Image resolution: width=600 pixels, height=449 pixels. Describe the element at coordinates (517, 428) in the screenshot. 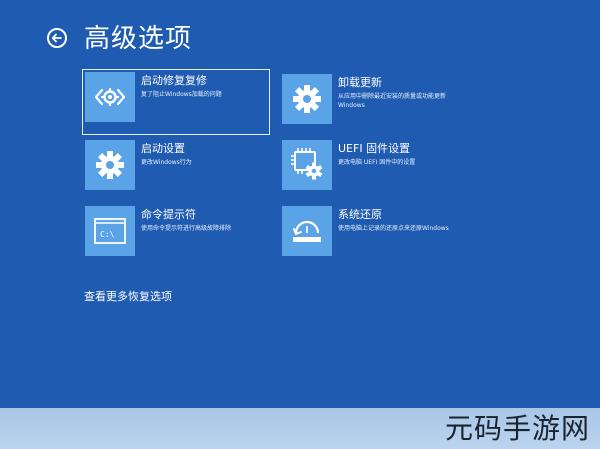

I see `watermark-text: 元码手游网` at that location.